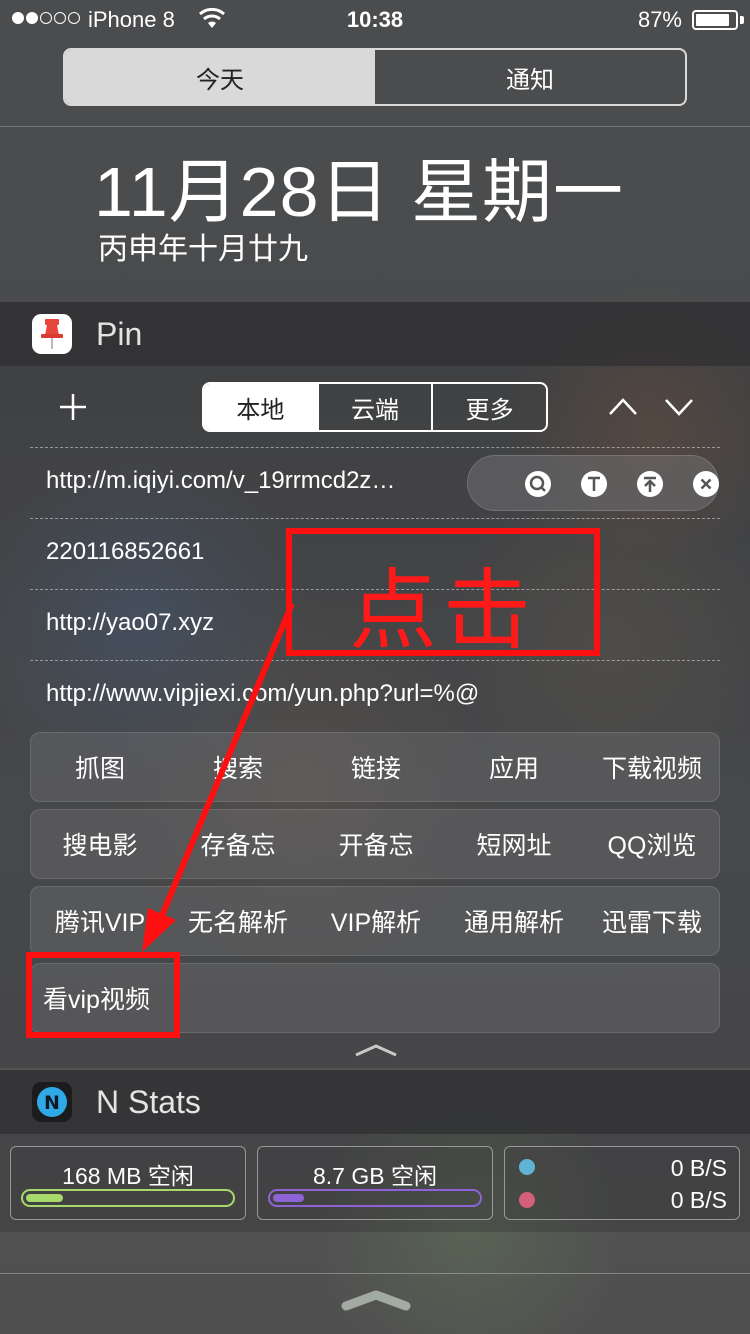  I want to click on nstats-app-icon: N, so click(52, 1102).